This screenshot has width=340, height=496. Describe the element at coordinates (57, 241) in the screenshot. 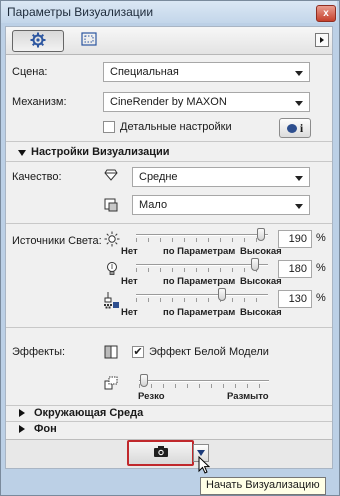

I see `lights-label: Источники Света:` at that location.